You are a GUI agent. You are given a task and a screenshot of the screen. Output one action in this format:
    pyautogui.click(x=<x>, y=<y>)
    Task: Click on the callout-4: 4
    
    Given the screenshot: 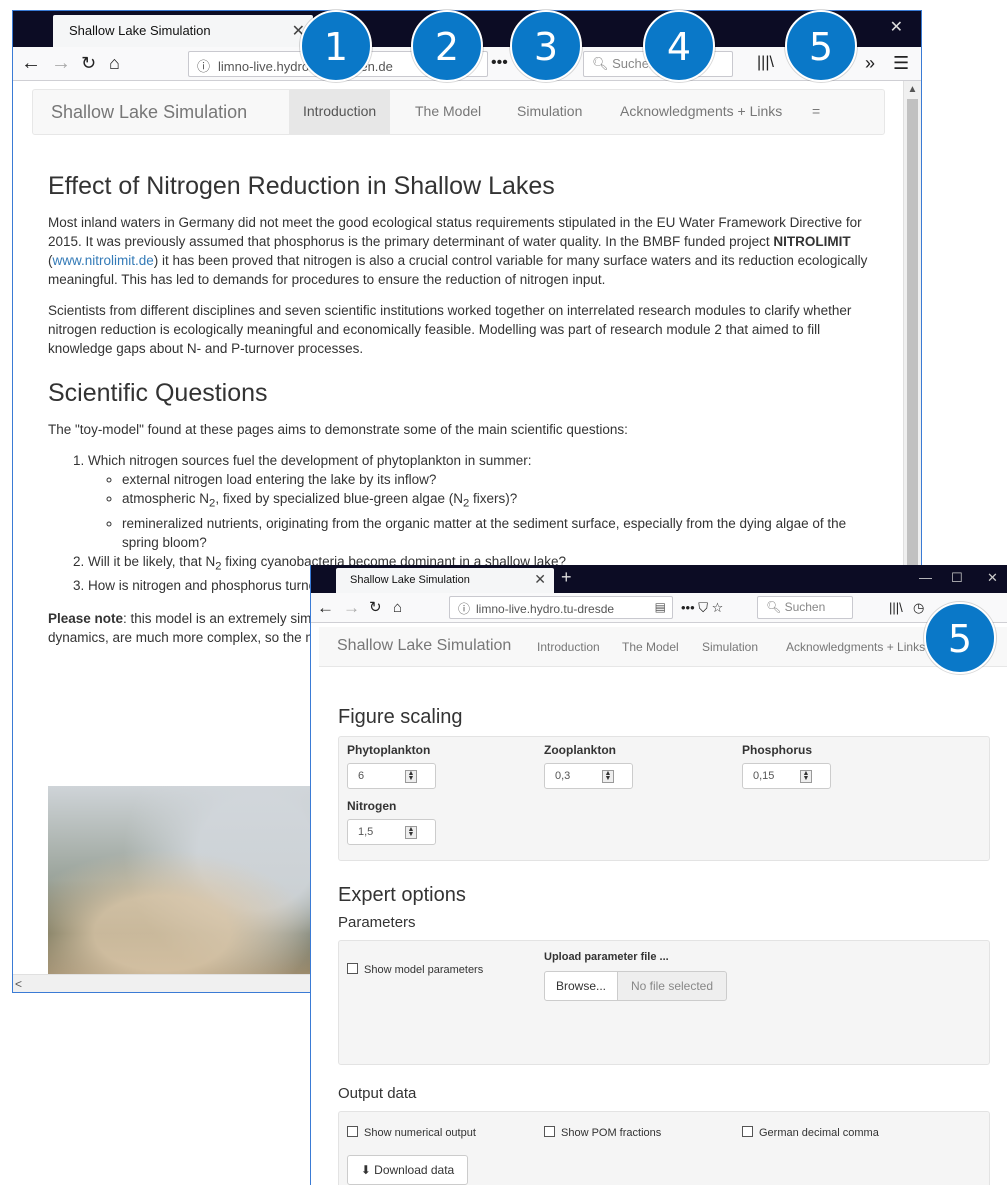 What is the action you would take?
    pyautogui.click(x=679, y=46)
    